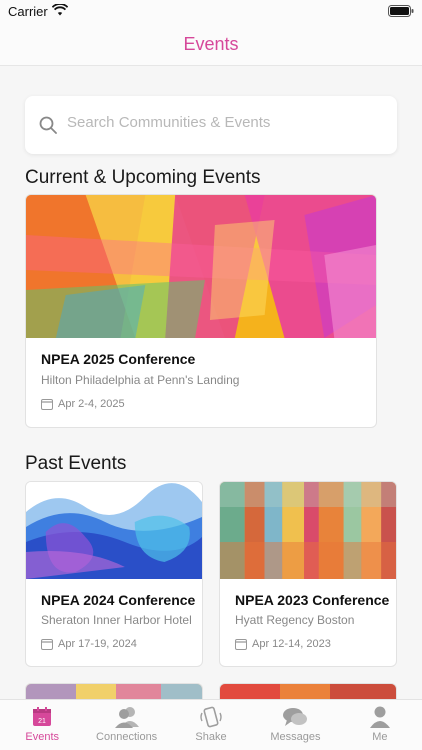 The image size is (422, 750). What do you see at coordinates (295, 737) in the screenshot?
I see `tab-label: Messages` at bounding box center [295, 737].